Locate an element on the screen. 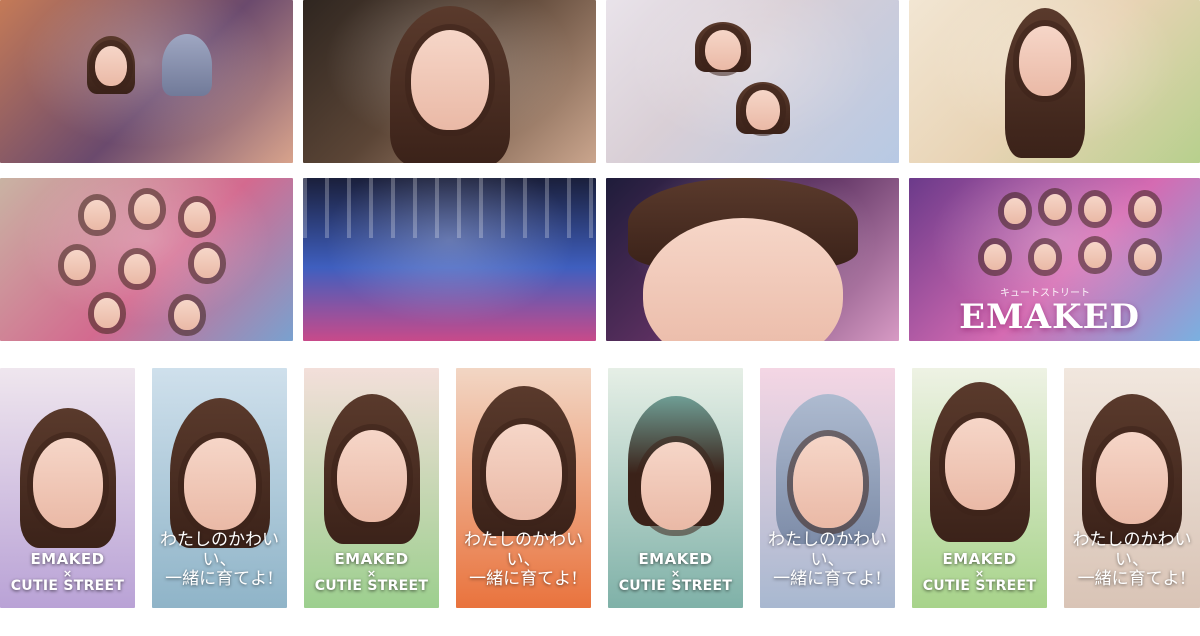 This screenshot has height=636, width=1200. photo-two-girls-lying-bed is located at coordinates (752, 81).